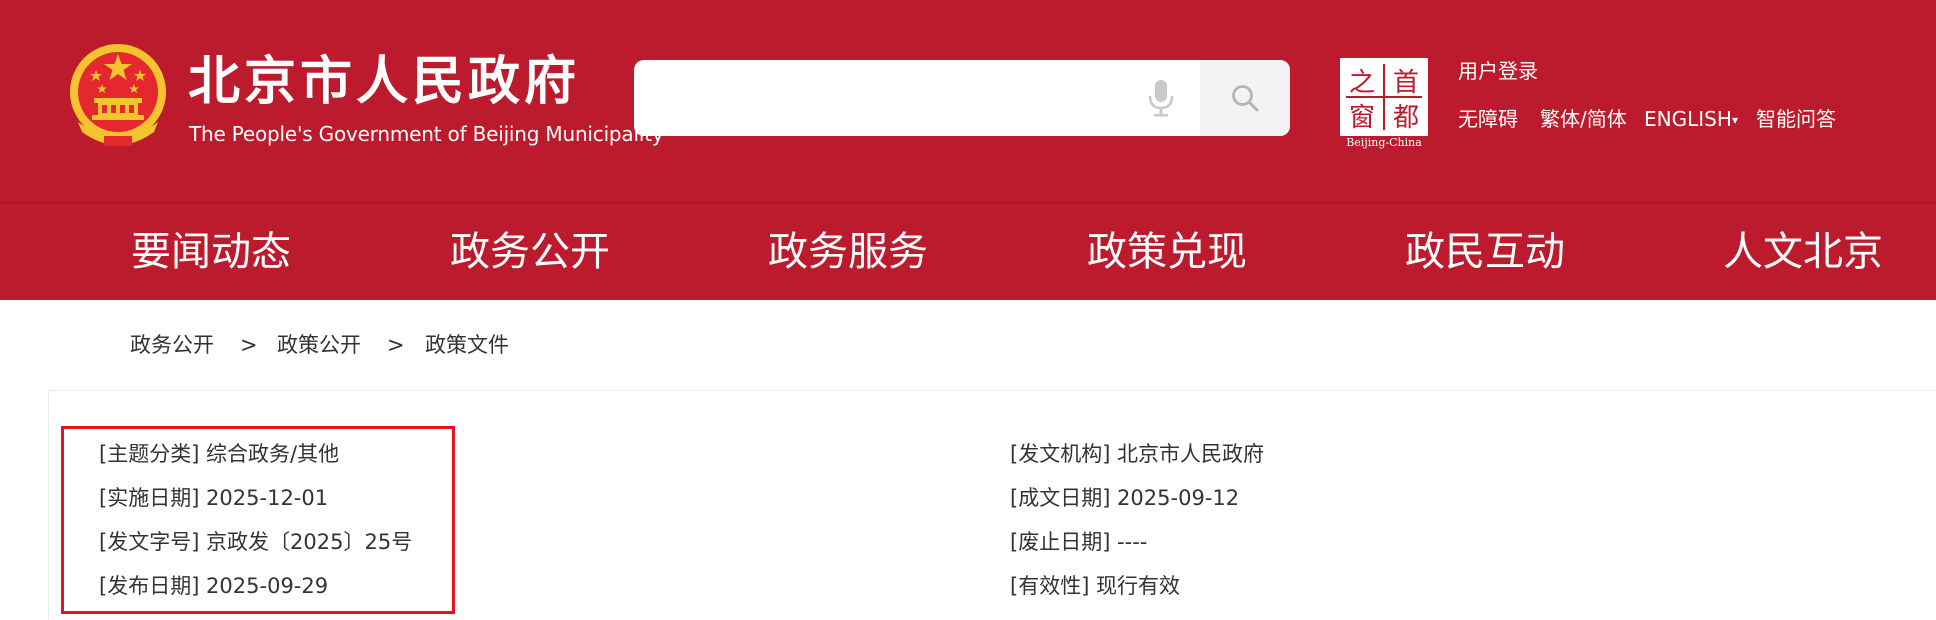 The image size is (1936, 620). What do you see at coordinates (1803, 252) in the screenshot?
I see `nav-item-culture: 人文北京` at bounding box center [1803, 252].